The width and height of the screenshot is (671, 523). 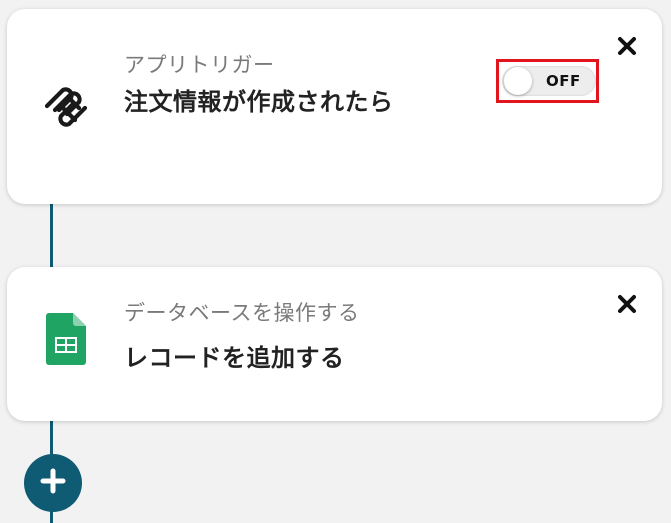 What do you see at coordinates (199, 65) in the screenshot?
I see `trigger-category-label: アプリトリガー` at bounding box center [199, 65].